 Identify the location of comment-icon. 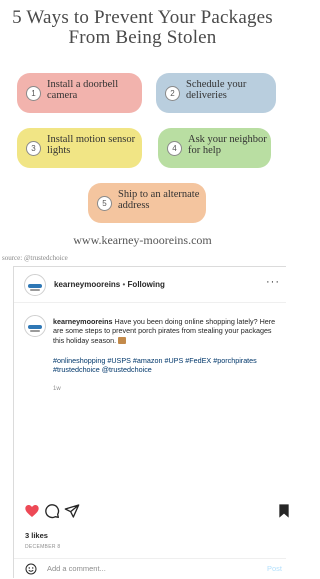
(52, 511).